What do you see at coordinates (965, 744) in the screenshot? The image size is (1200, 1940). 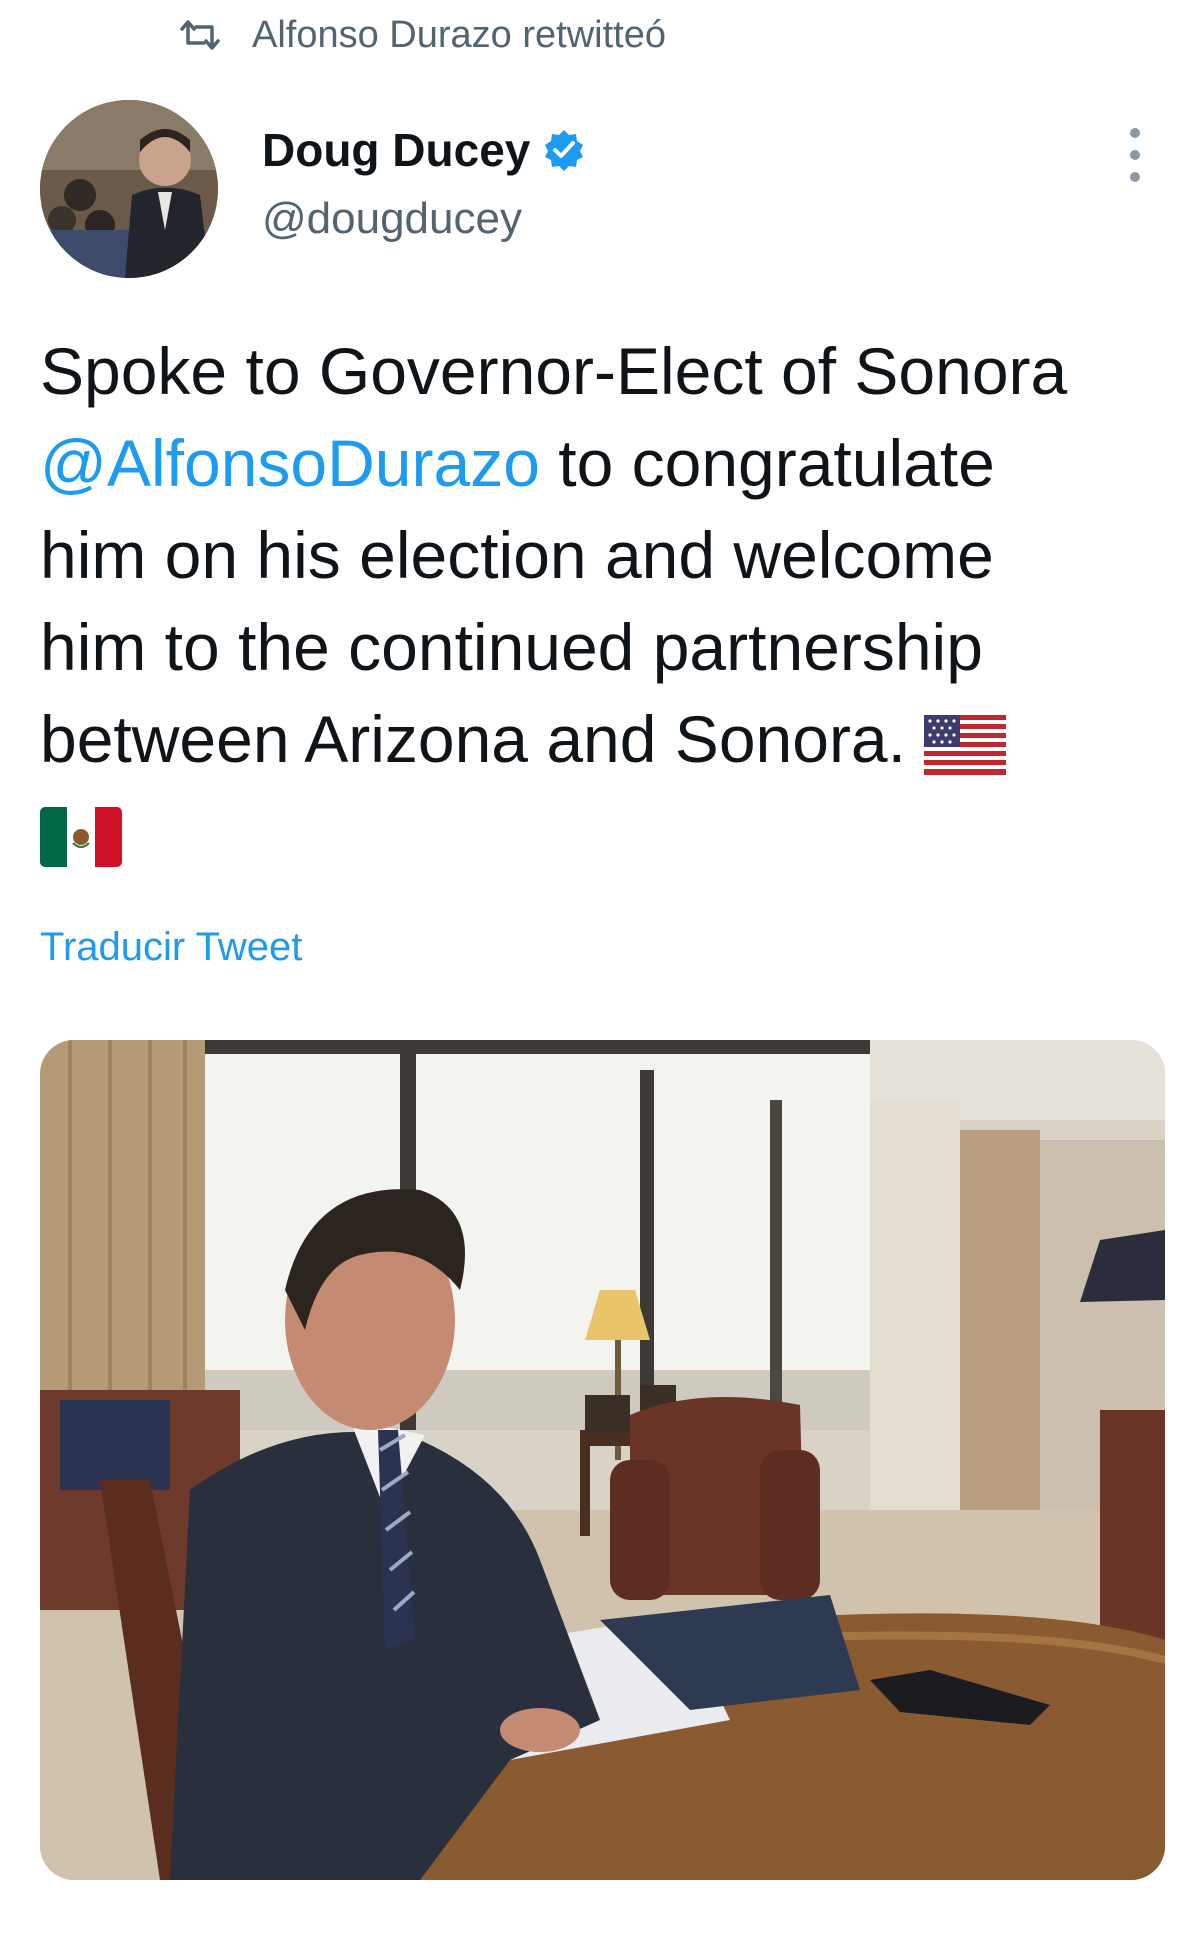 I see `us-flag-icon` at bounding box center [965, 744].